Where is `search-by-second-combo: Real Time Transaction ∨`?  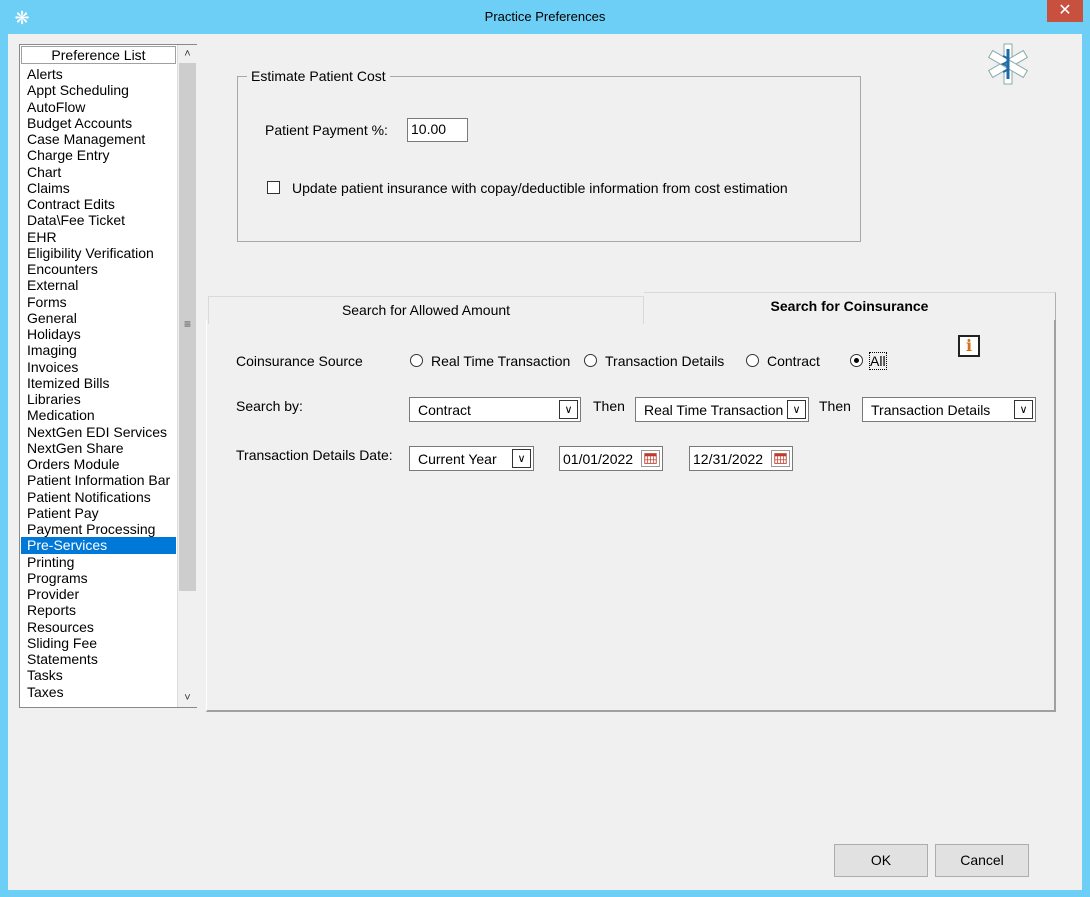
search-by-second-combo: Real Time Transaction ∨ is located at coordinates (722, 409).